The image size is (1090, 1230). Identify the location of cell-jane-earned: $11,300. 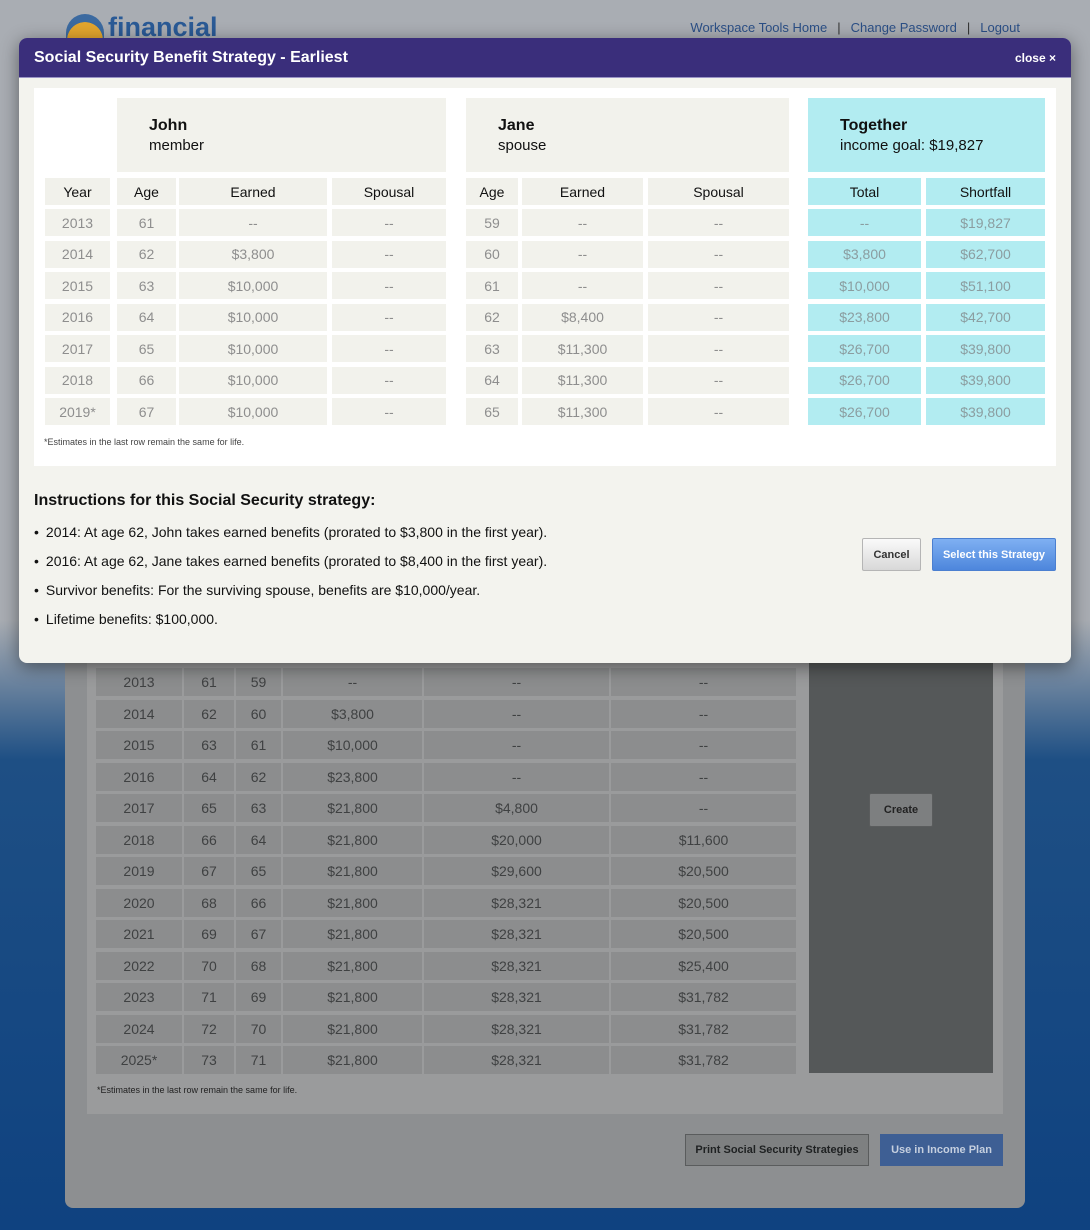
(582, 380).